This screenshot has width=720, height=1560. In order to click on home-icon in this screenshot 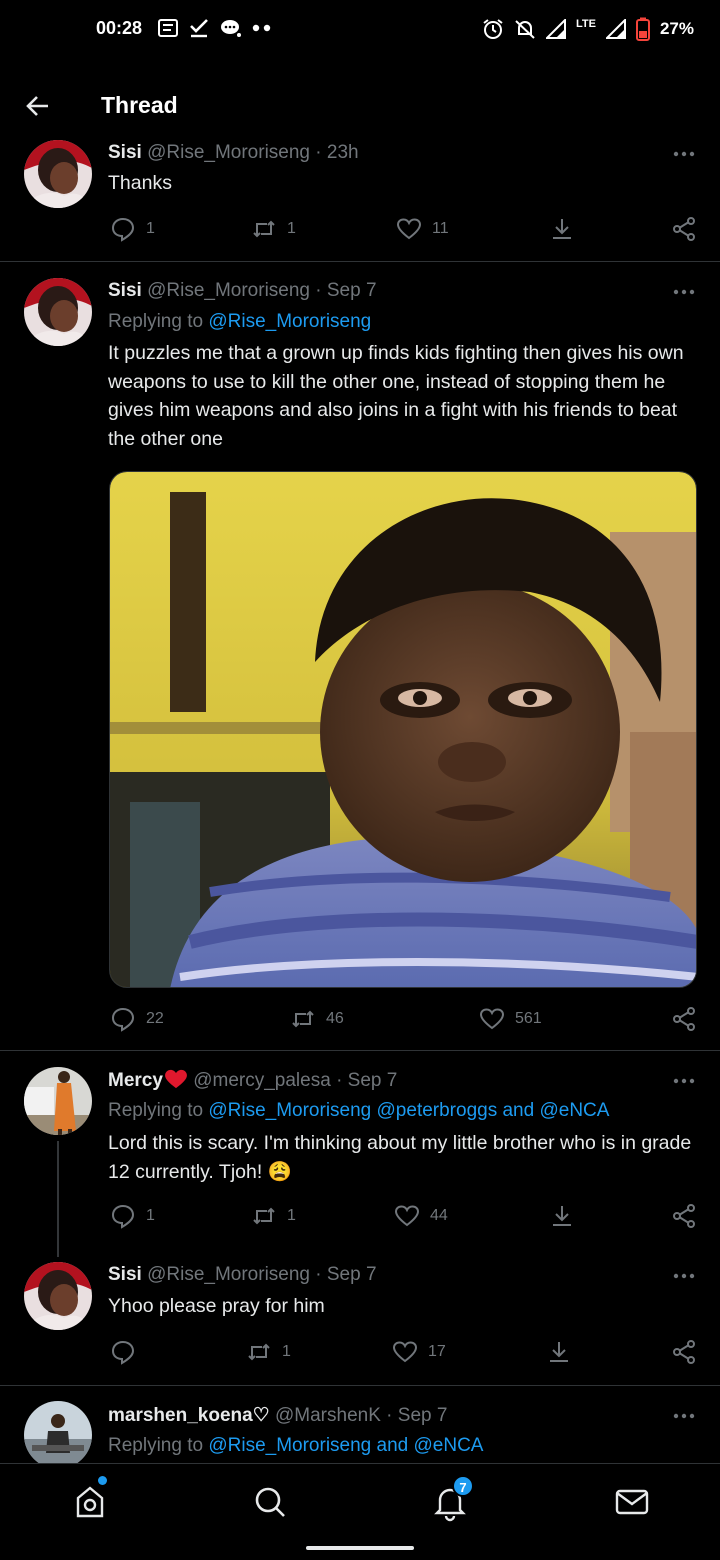, I will do `click(90, 1502)`.